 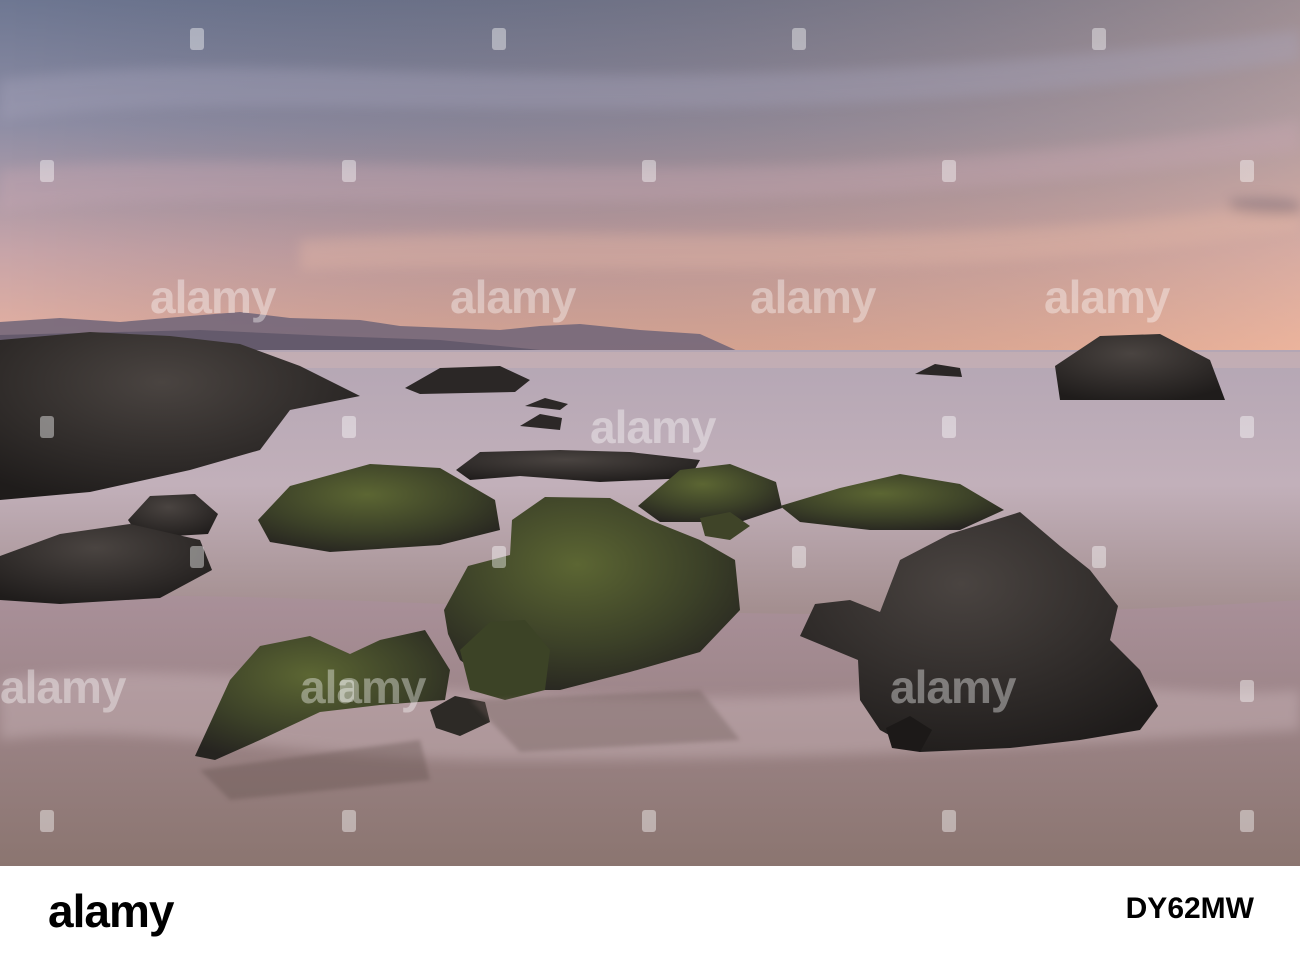 I want to click on image-id-label: DY62MW, so click(x=1189, y=908).